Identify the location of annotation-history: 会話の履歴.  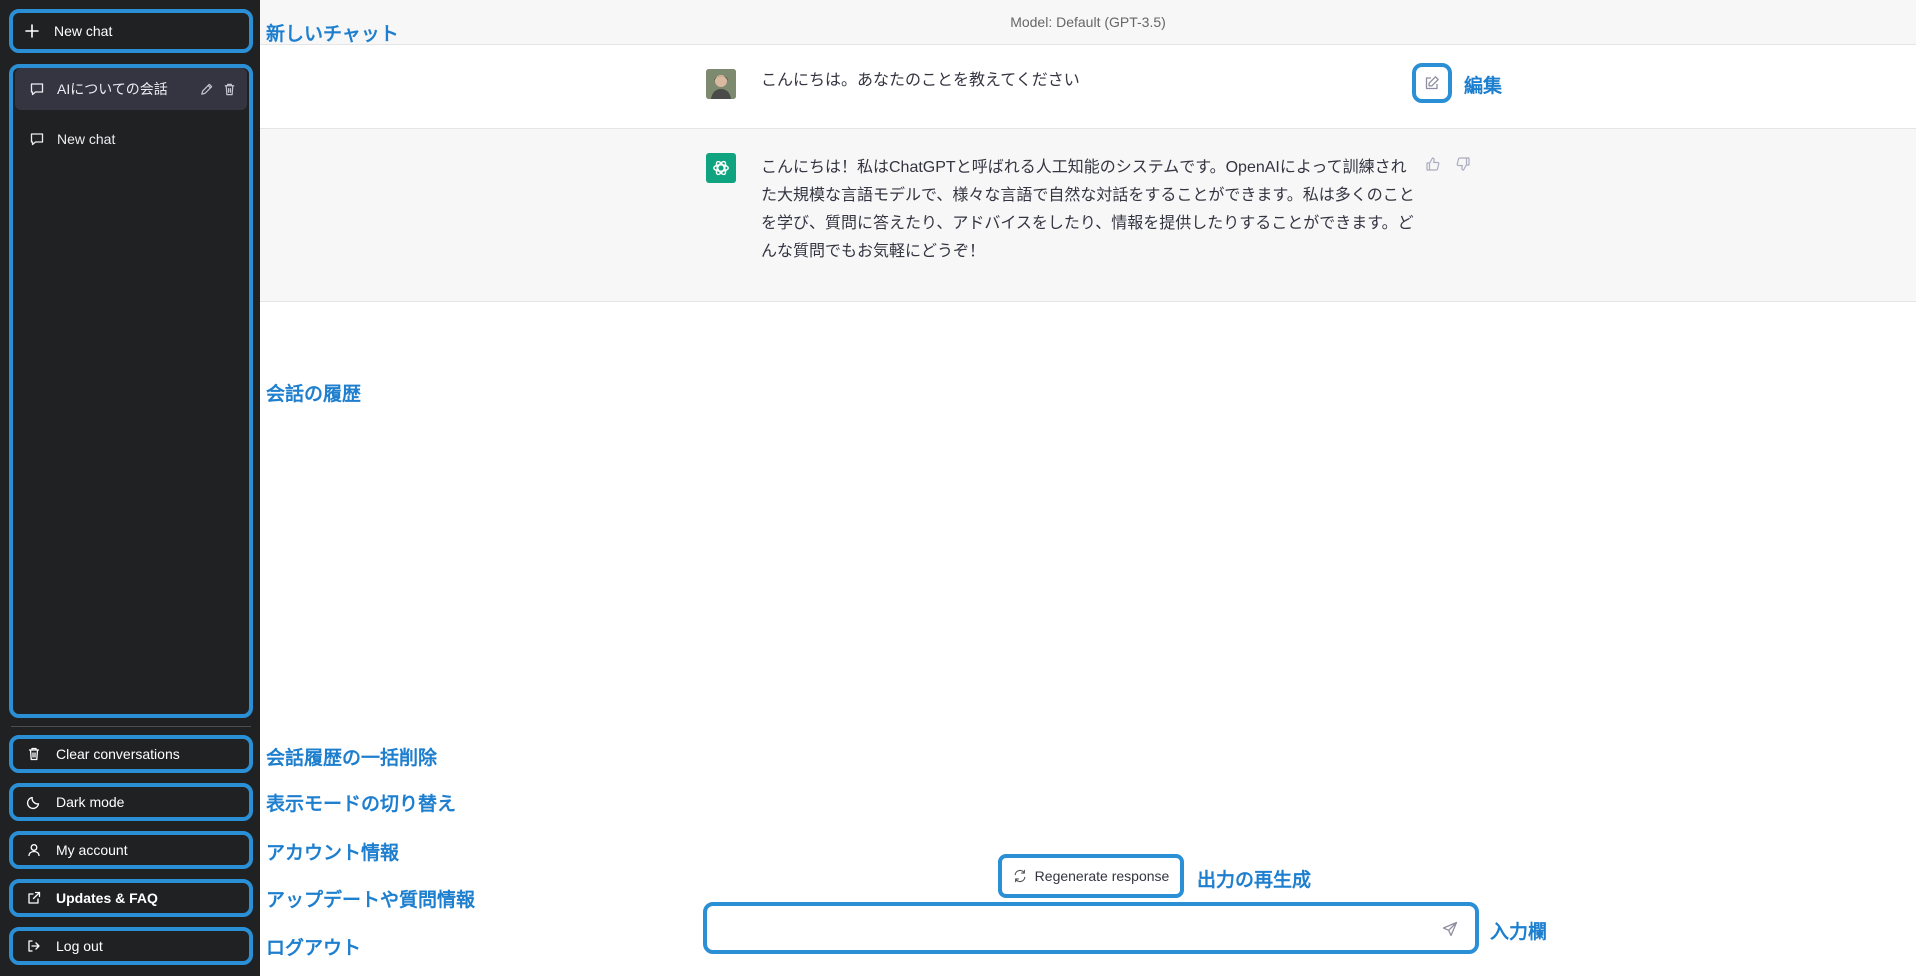
(314, 394).